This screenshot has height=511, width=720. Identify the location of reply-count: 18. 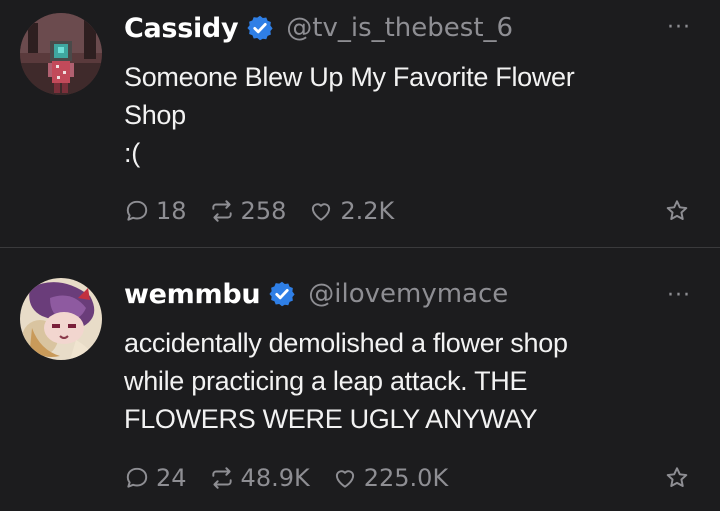
(171, 211).